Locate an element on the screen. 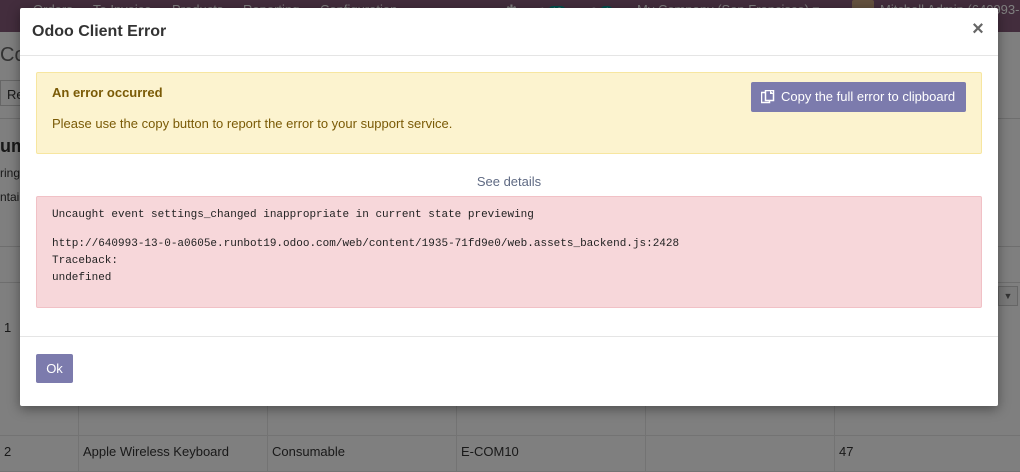 The height and width of the screenshot is (472, 1020). copy-button-label: Copy the full error to clipboard is located at coordinates (868, 96).